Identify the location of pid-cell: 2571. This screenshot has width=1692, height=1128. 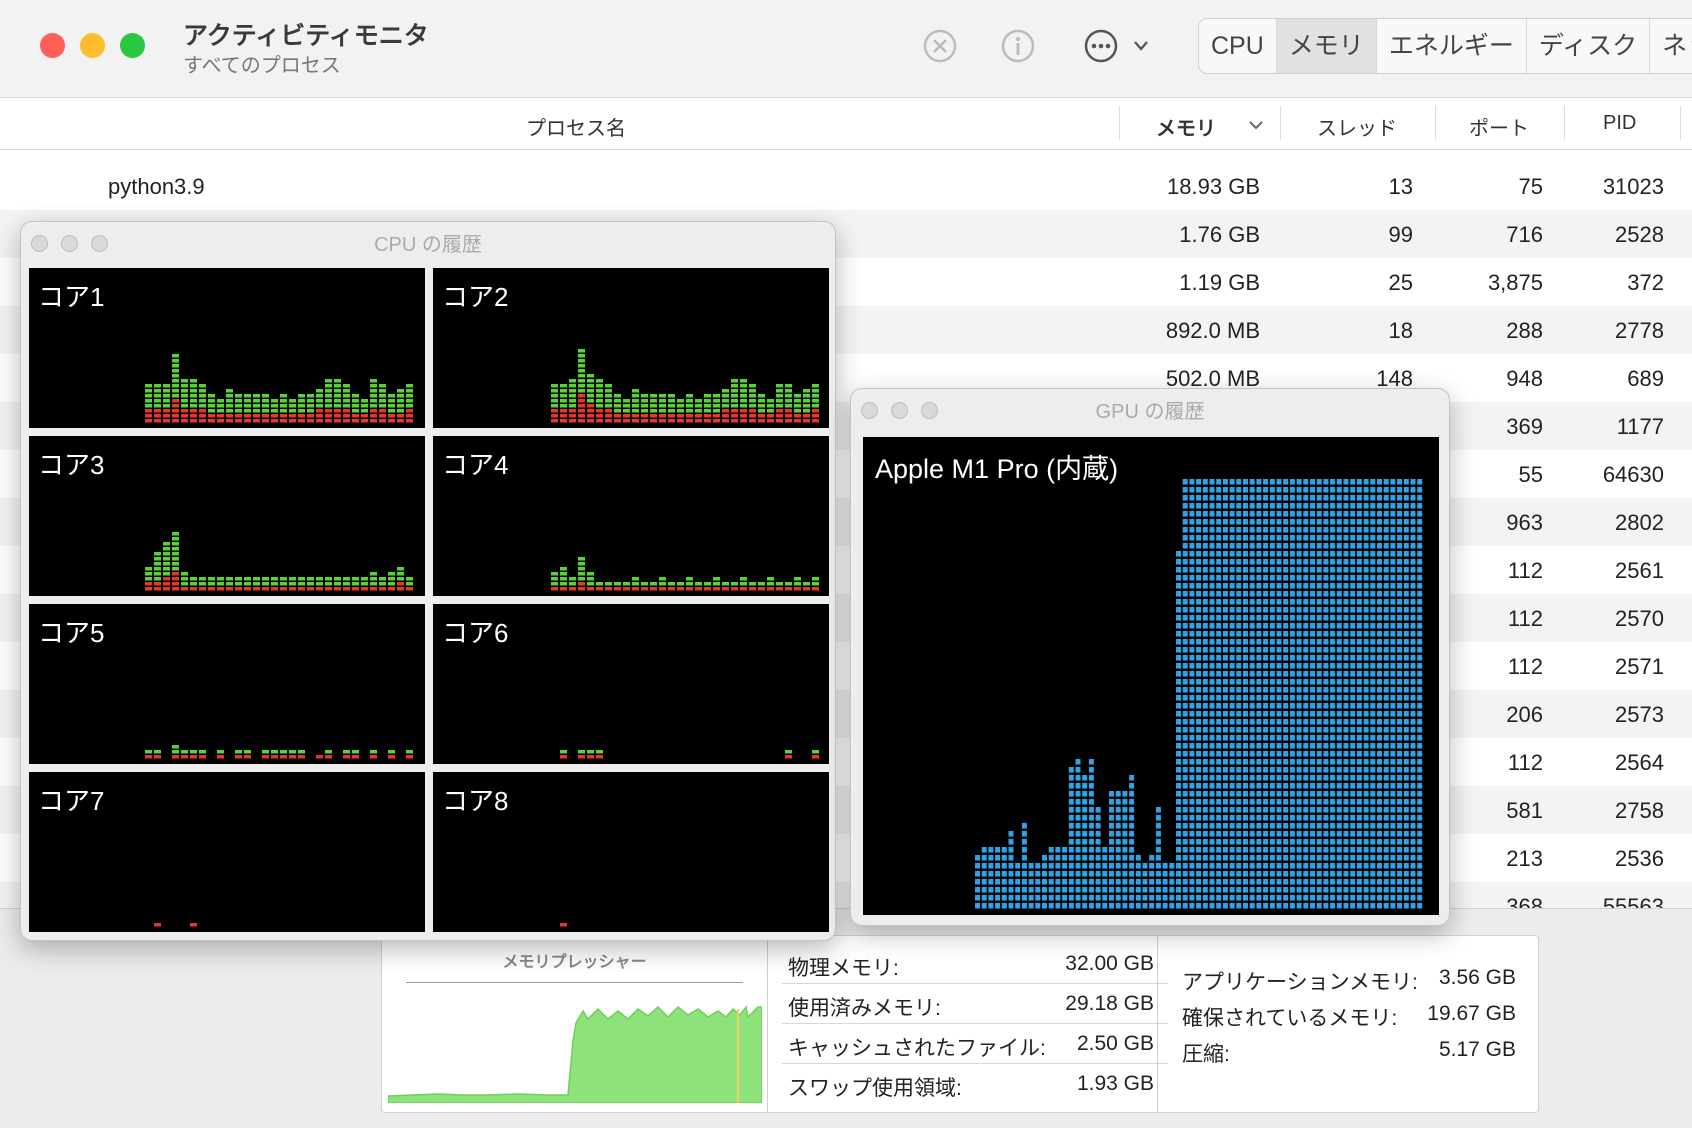
(1639, 666).